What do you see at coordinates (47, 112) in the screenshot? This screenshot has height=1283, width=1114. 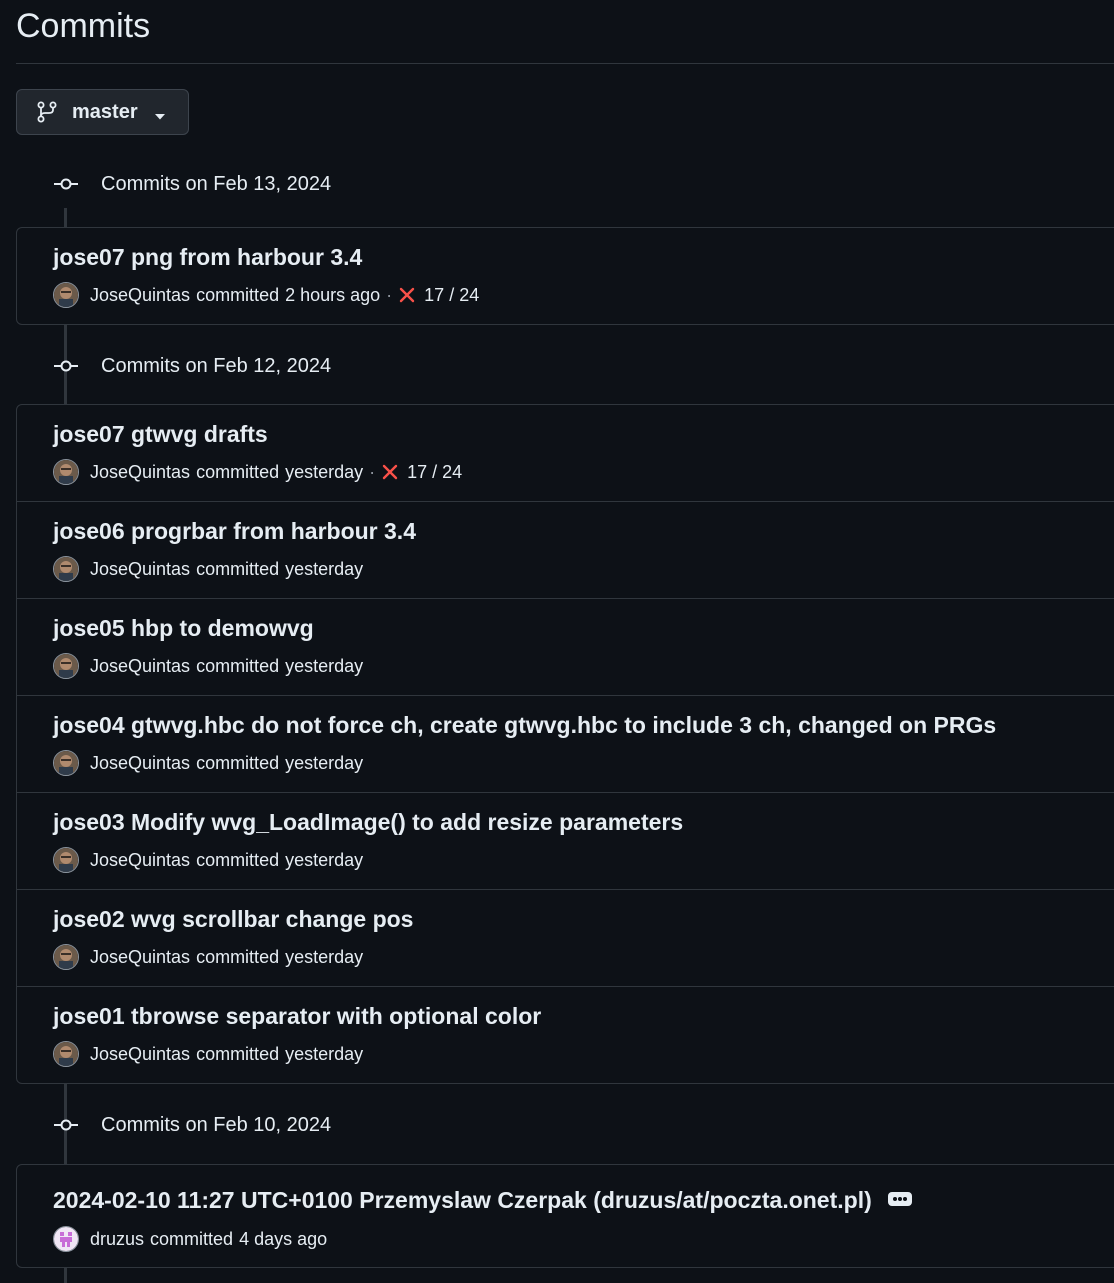 I see `git-branch-icon` at bounding box center [47, 112].